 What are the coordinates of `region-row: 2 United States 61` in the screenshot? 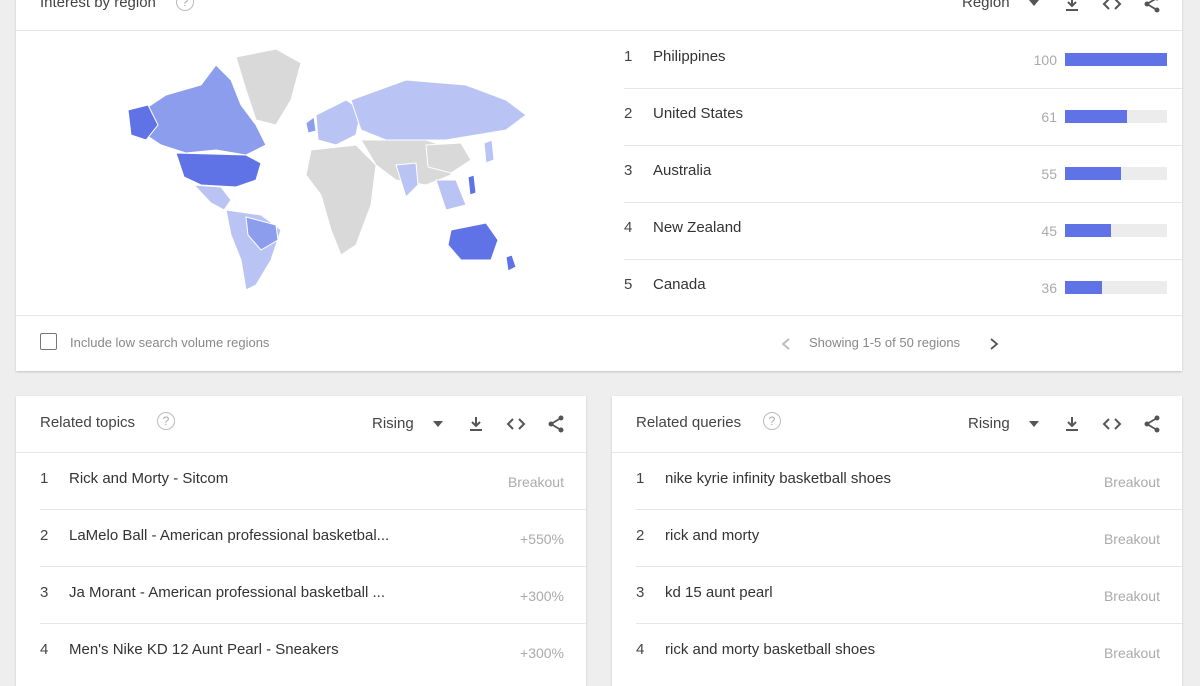 It's located at (903, 127).